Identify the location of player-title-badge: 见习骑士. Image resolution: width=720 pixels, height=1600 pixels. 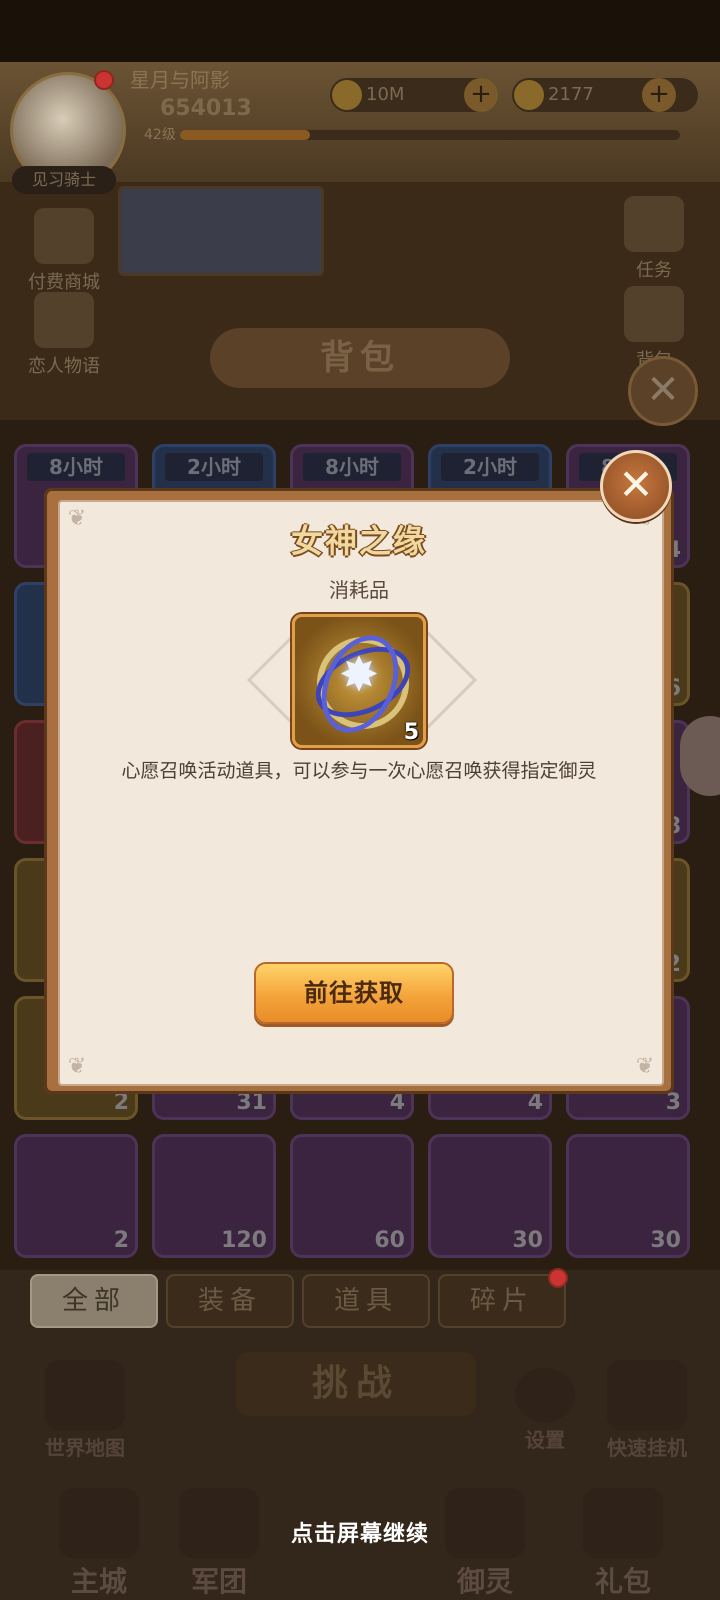
(64, 180).